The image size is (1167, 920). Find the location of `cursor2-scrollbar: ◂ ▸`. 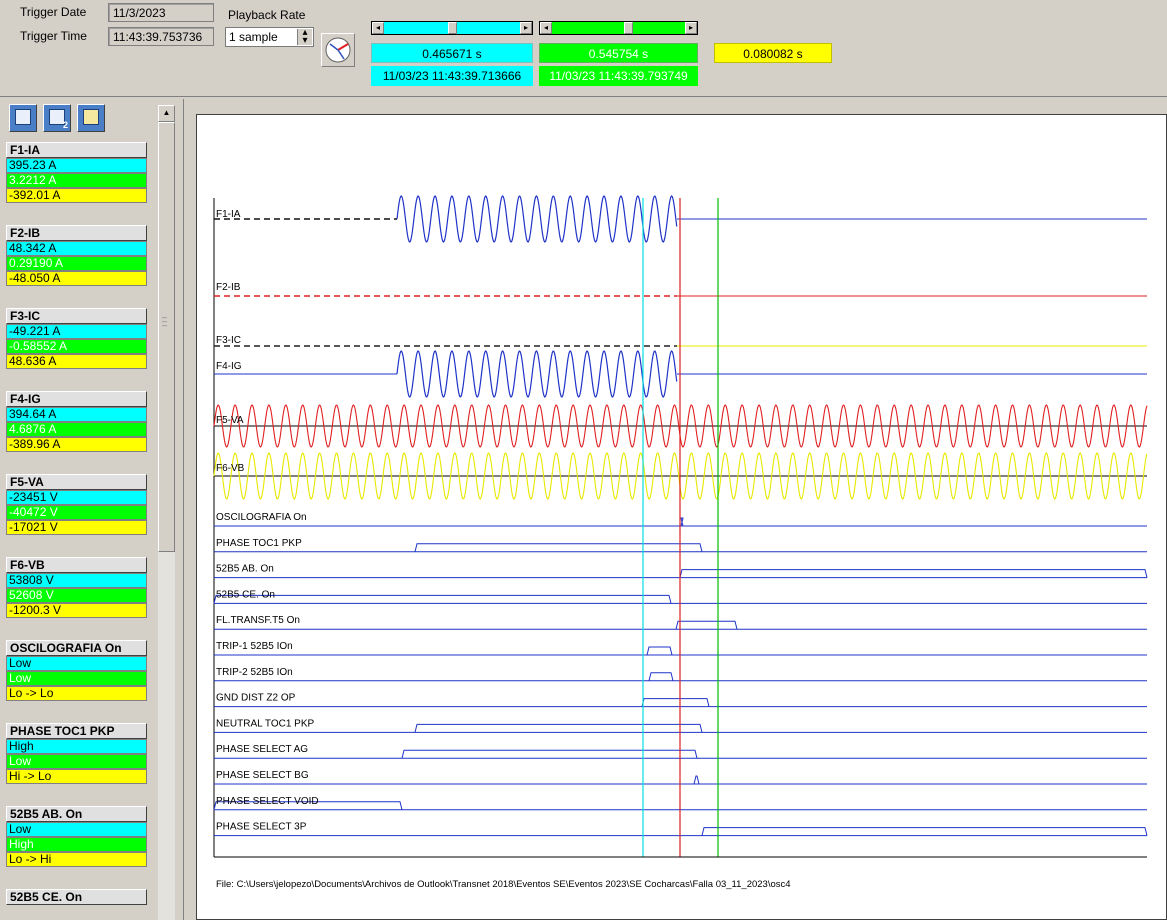

cursor2-scrollbar: ◂ ▸ is located at coordinates (618, 28).